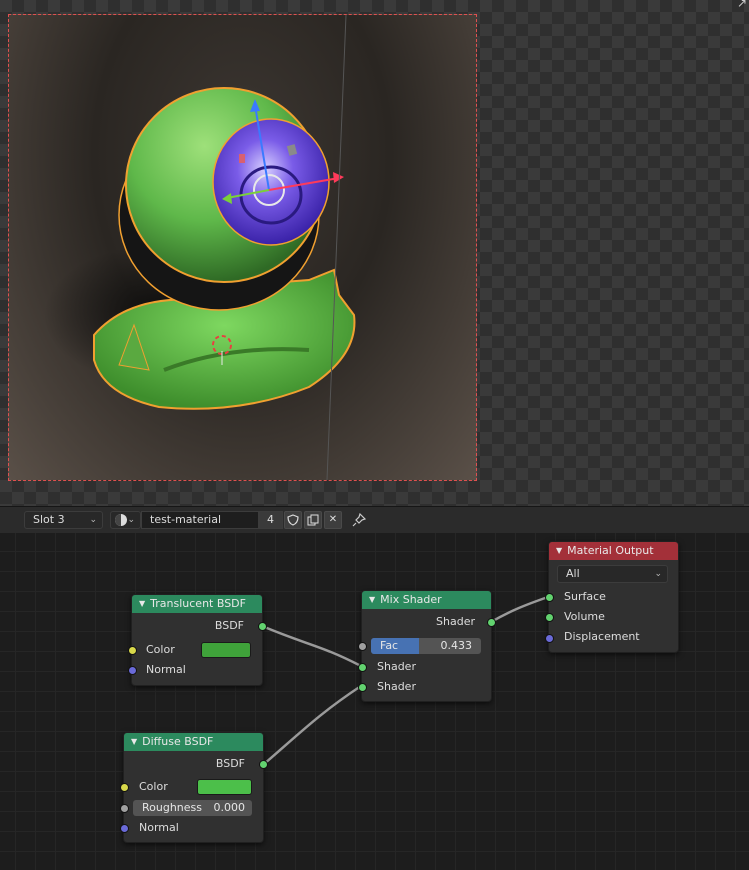  What do you see at coordinates (293, 520) in the screenshot?
I see `shield-icon` at bounding box center [293, 520].